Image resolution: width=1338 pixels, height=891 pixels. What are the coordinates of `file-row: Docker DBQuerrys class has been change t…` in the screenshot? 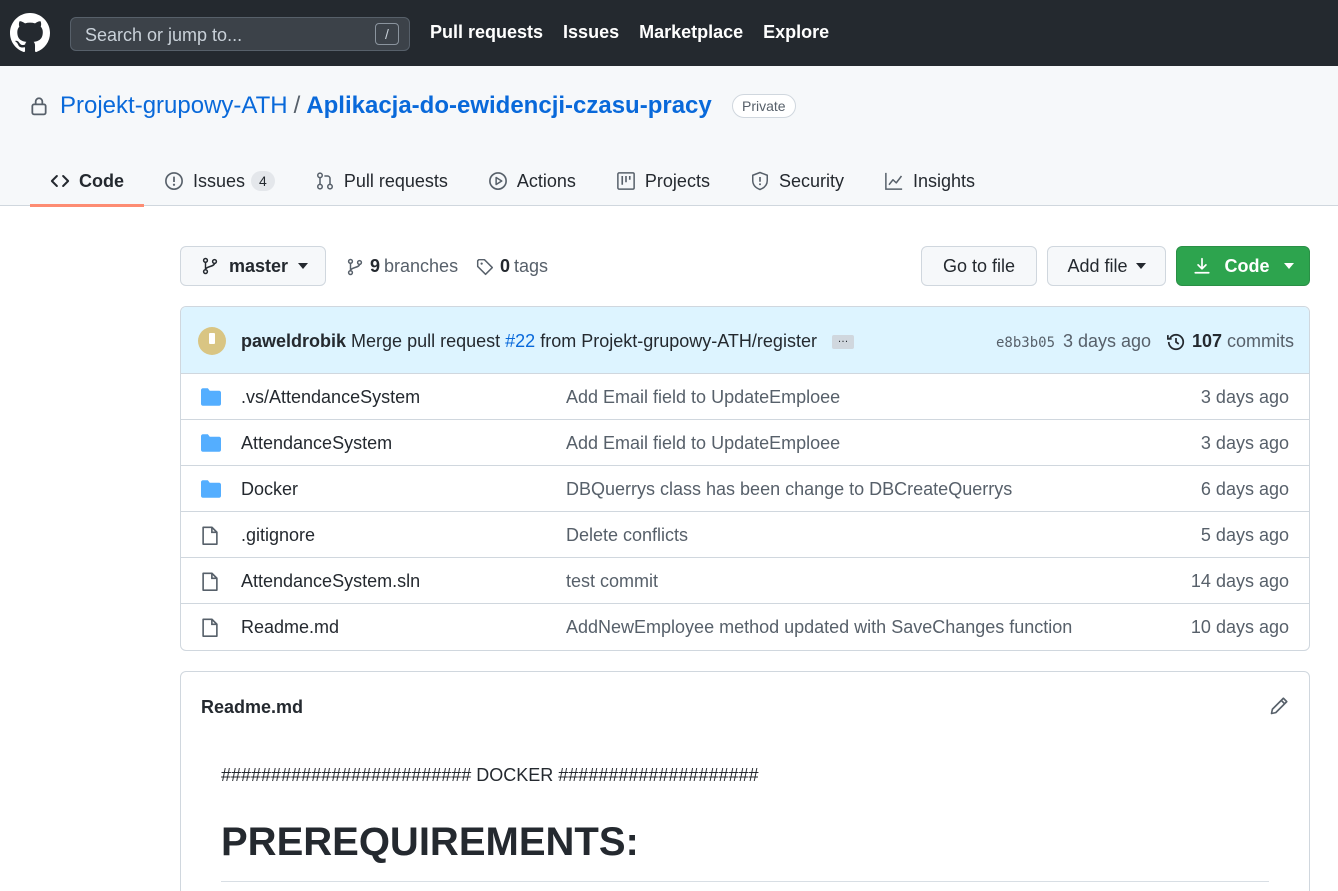 It's located at (745, 489).